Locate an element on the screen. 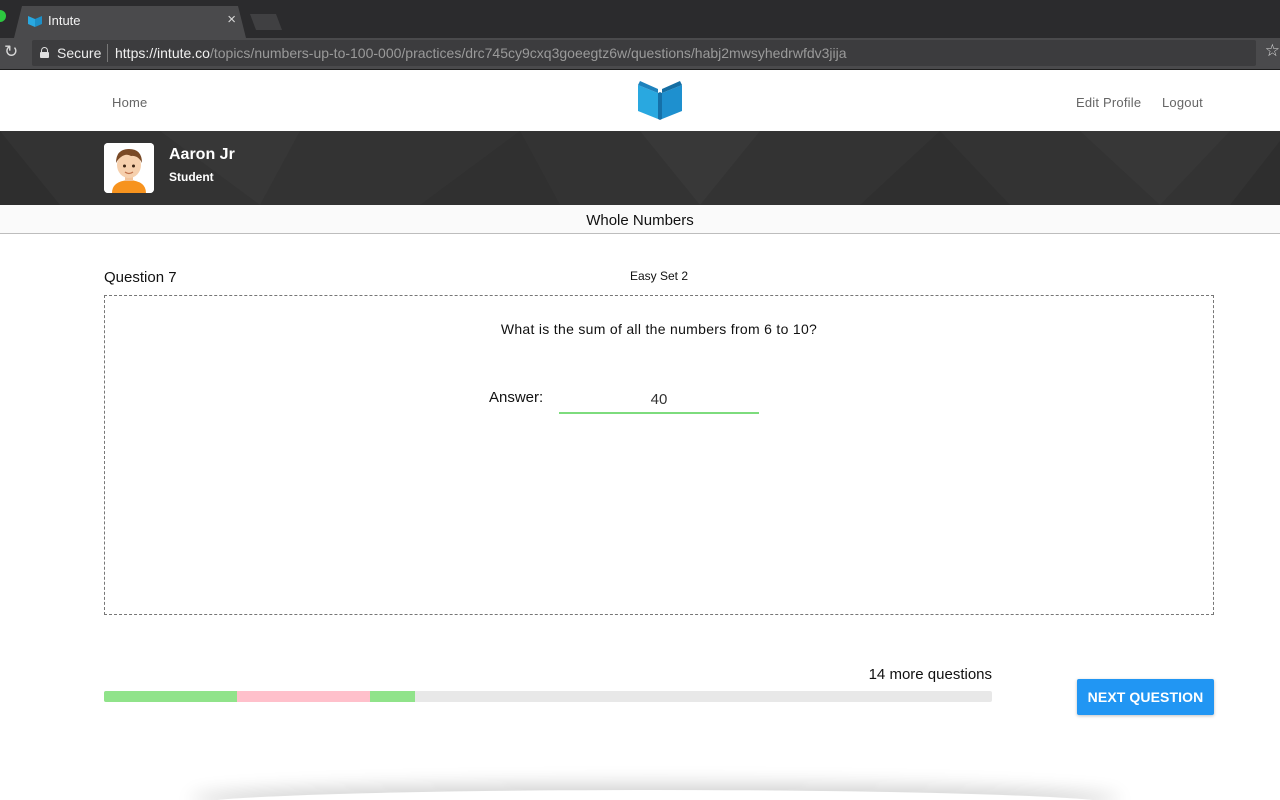 The width and height of the screenshot is (1280, 800). boy-avatar-icon is located at coordinates (129, 168).